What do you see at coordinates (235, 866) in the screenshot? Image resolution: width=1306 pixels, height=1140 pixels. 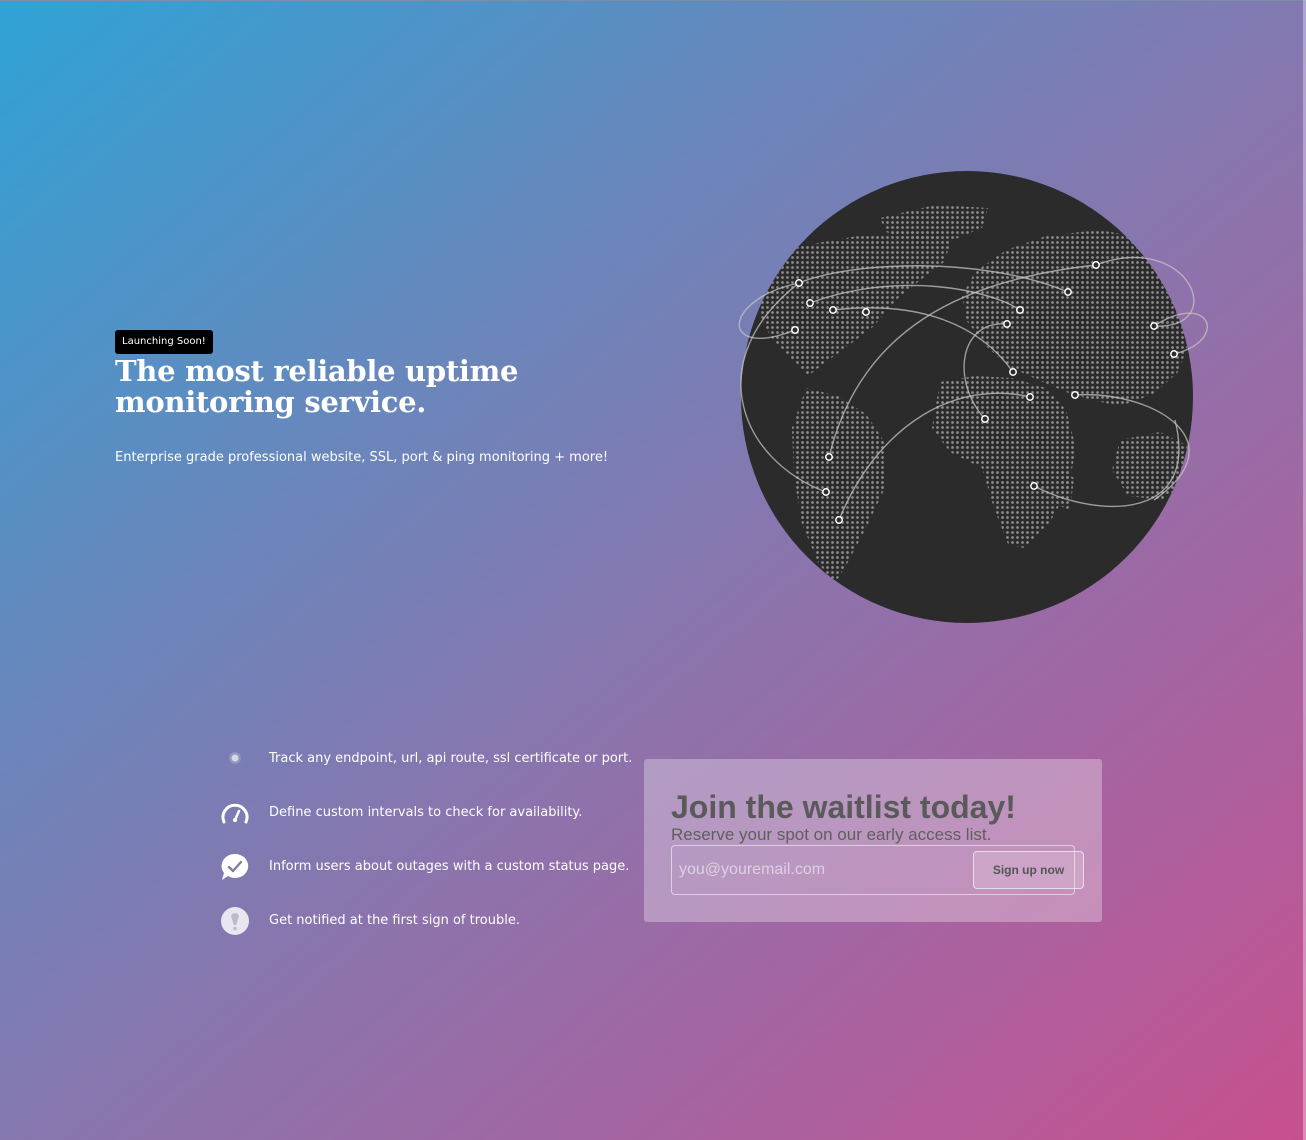 I see `chat-check-icon` at bounding box center [235, 866].